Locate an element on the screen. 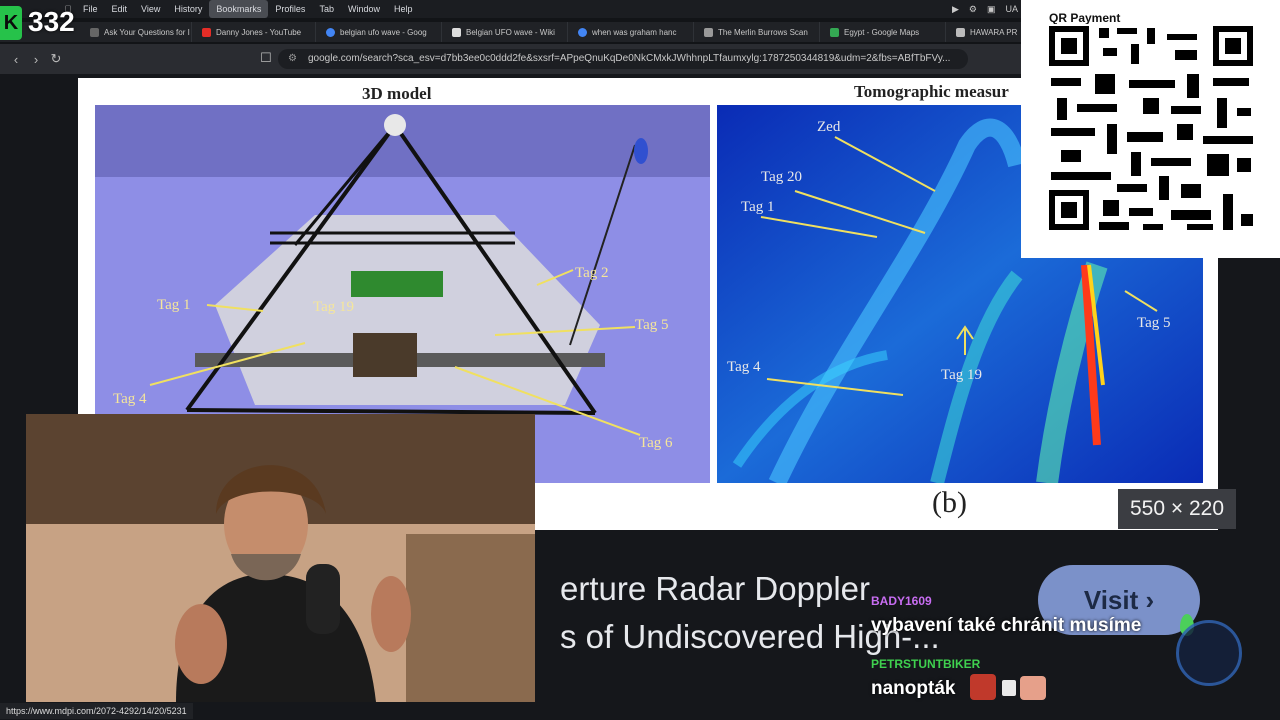 Image resolution: width=1280 pixels, height=720 pixels. result-title-line1: erture Radar Doppler is located at coordinates (715, 589).